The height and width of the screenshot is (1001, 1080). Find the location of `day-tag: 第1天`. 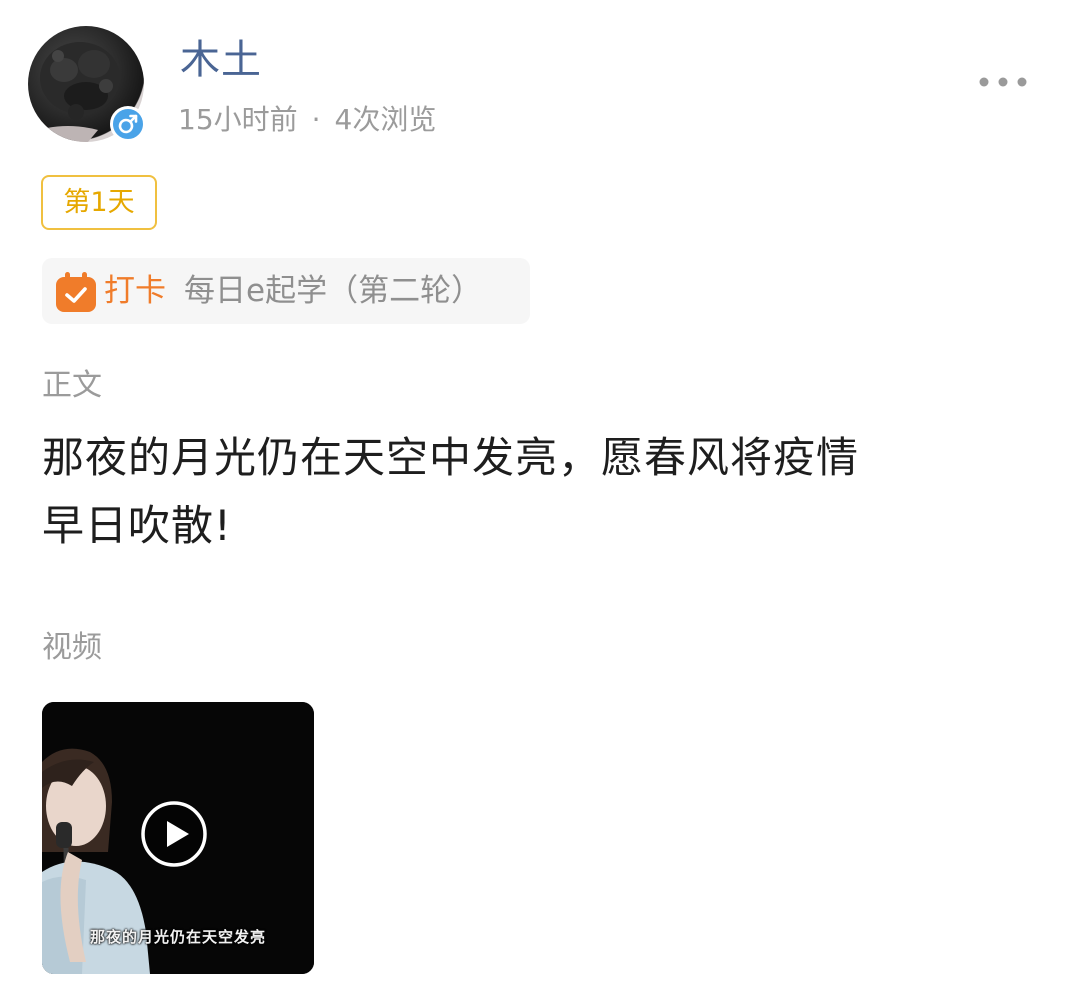

day-tag: 第1天 is located at coordinates (99, 202).